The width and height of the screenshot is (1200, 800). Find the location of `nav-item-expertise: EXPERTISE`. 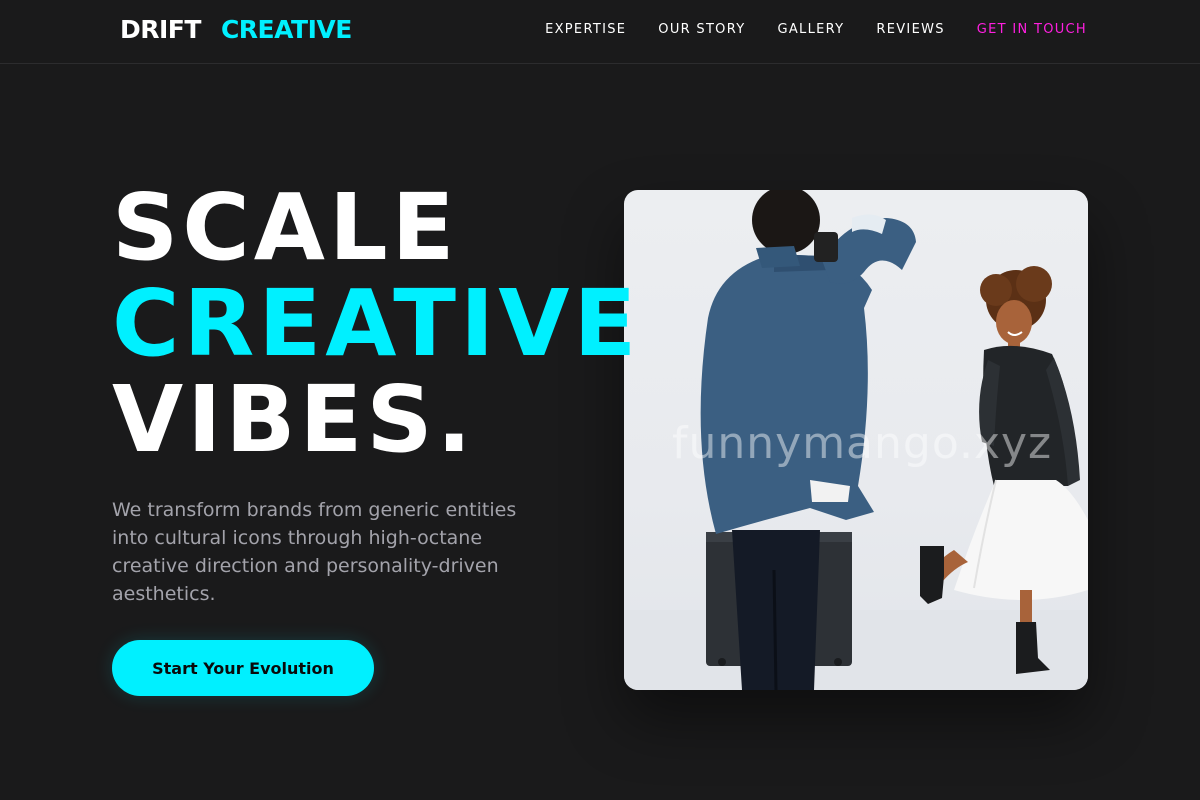

nav-item-expertise: EXPERTISE is located at coordinates (585, 29).